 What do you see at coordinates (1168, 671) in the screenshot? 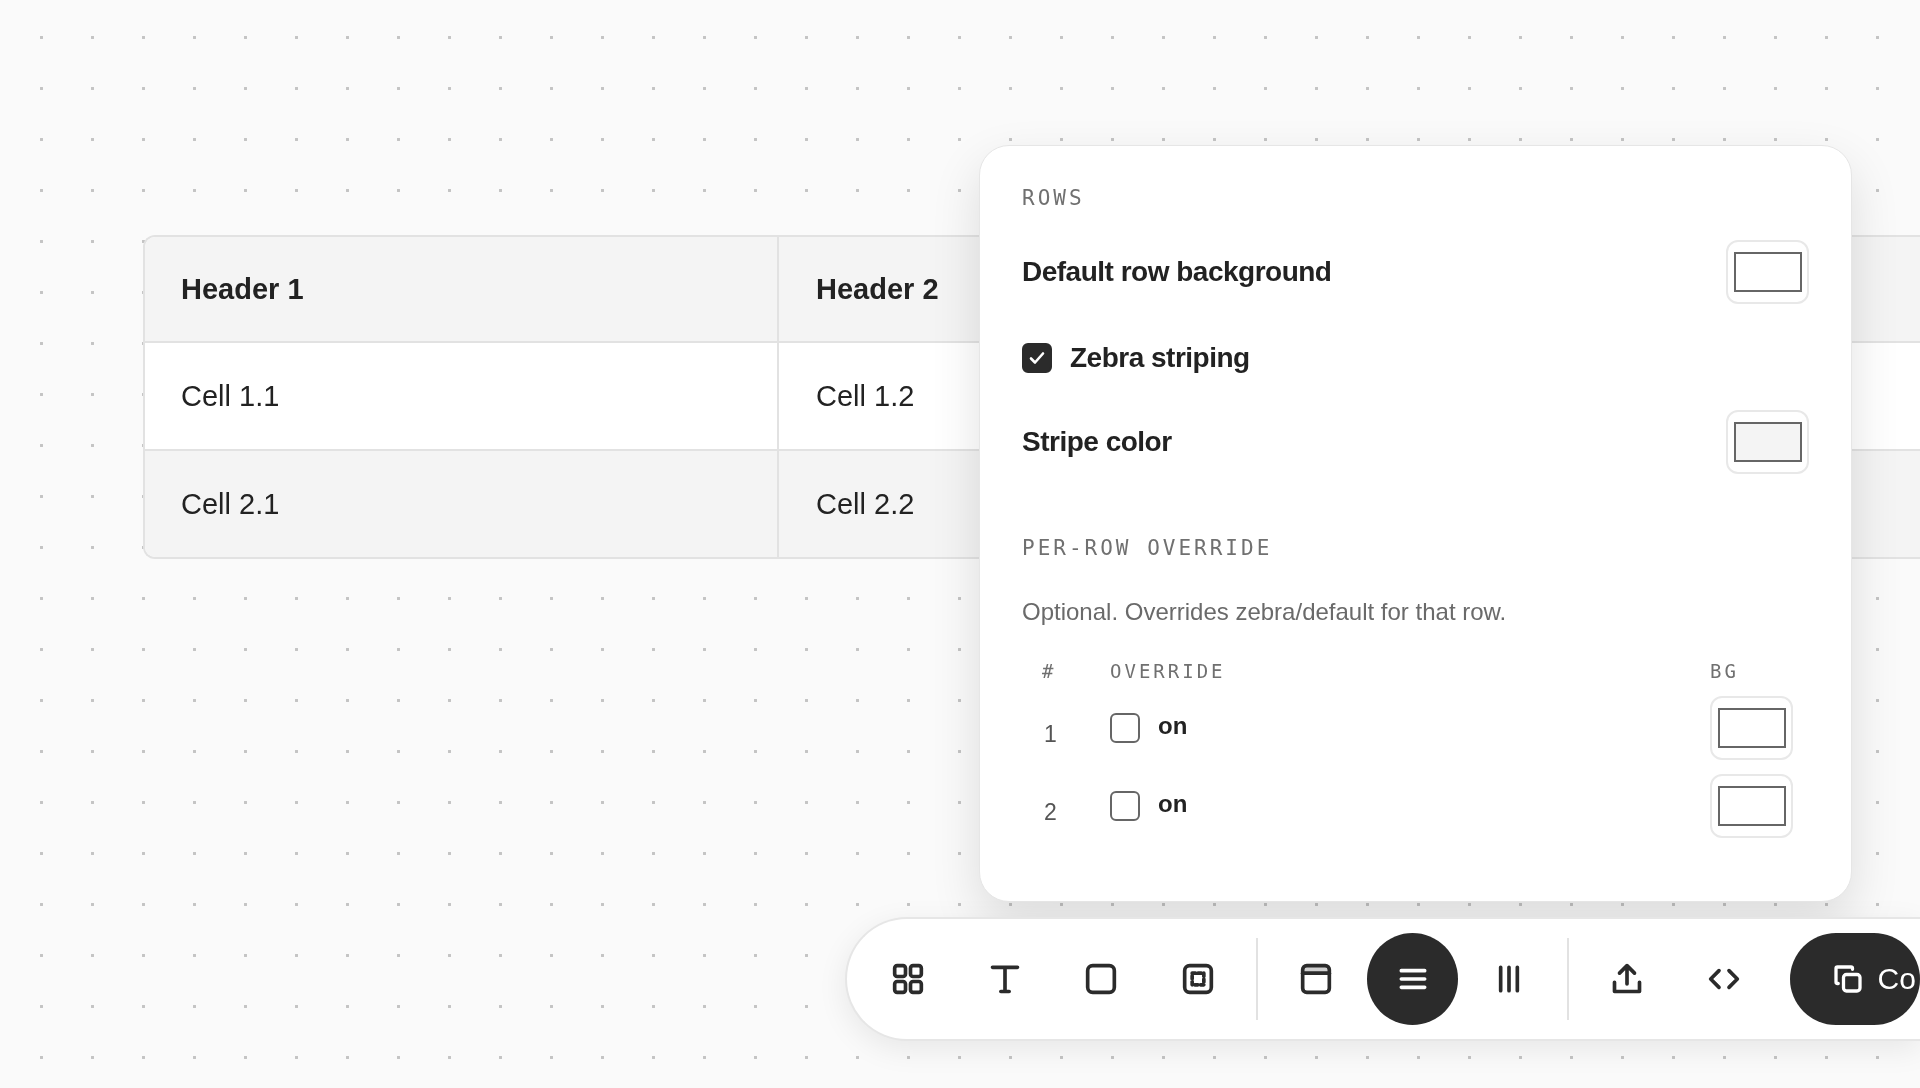
I see `column-header: OVERRIDE` at bounding box center [1168, 671].